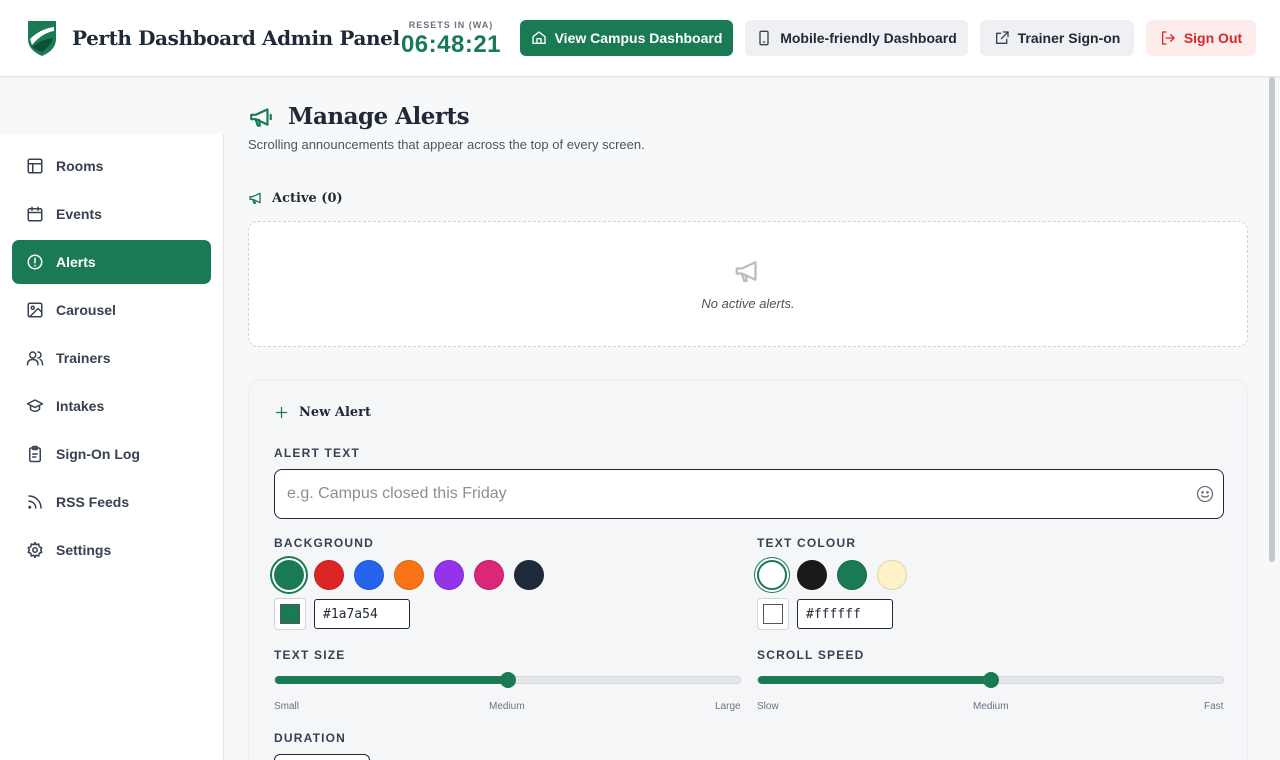 The width and height of the screenshot is (1280, 760). What do you see at coordinates (80, 166) in the screenshot?
I see `sidebar-item-label: Rooms` at bounding box center [80, 166].